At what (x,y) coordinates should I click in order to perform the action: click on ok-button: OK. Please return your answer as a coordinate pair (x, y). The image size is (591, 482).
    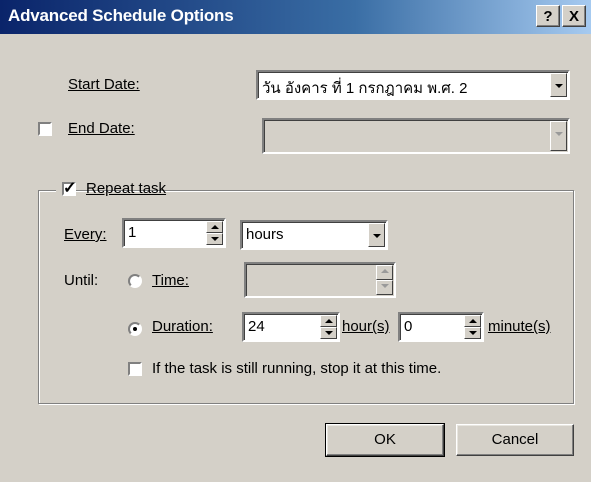
    Looking at the image, I should click on (385, 440).